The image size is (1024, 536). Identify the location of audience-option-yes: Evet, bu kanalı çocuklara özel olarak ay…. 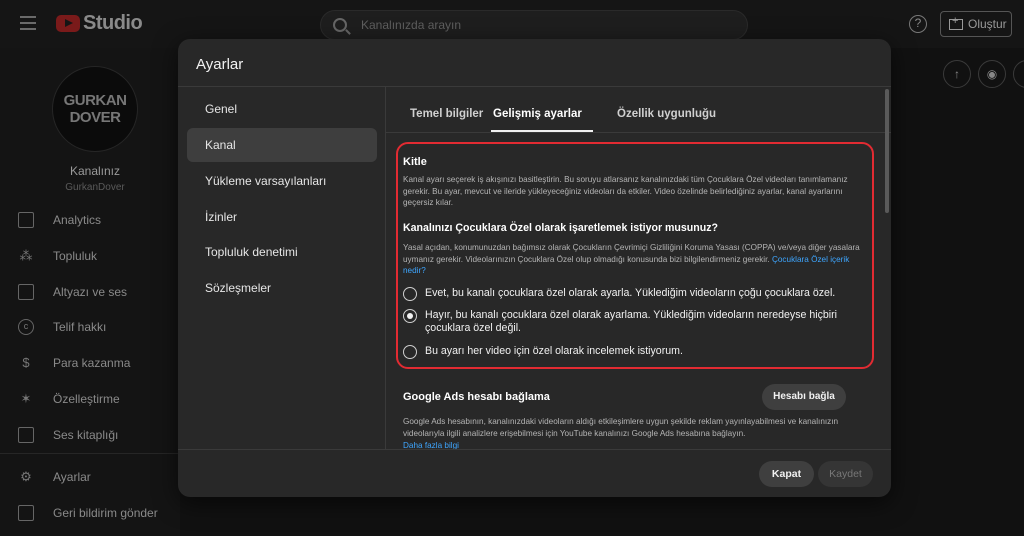
(619, 294).